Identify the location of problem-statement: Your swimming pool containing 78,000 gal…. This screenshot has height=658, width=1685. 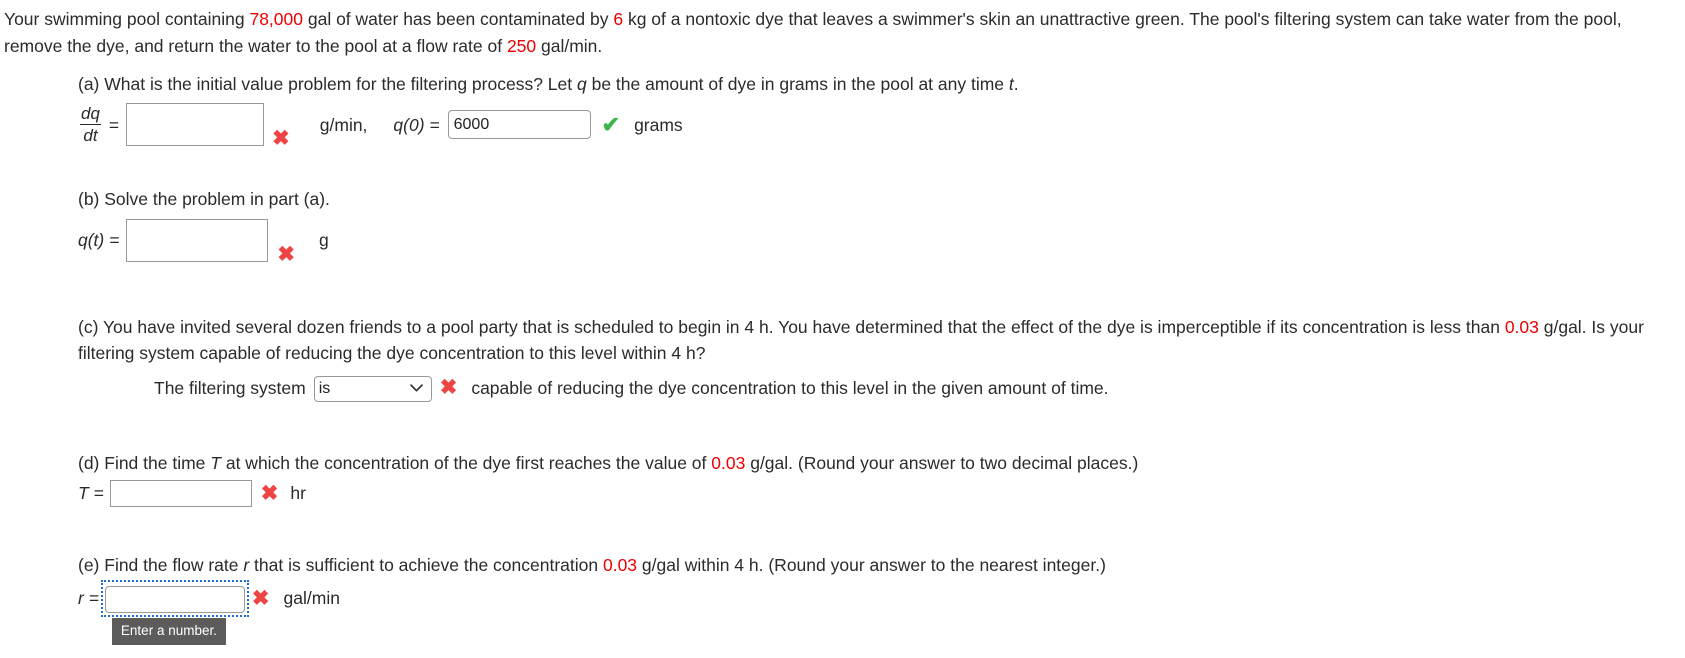
(842, 29).